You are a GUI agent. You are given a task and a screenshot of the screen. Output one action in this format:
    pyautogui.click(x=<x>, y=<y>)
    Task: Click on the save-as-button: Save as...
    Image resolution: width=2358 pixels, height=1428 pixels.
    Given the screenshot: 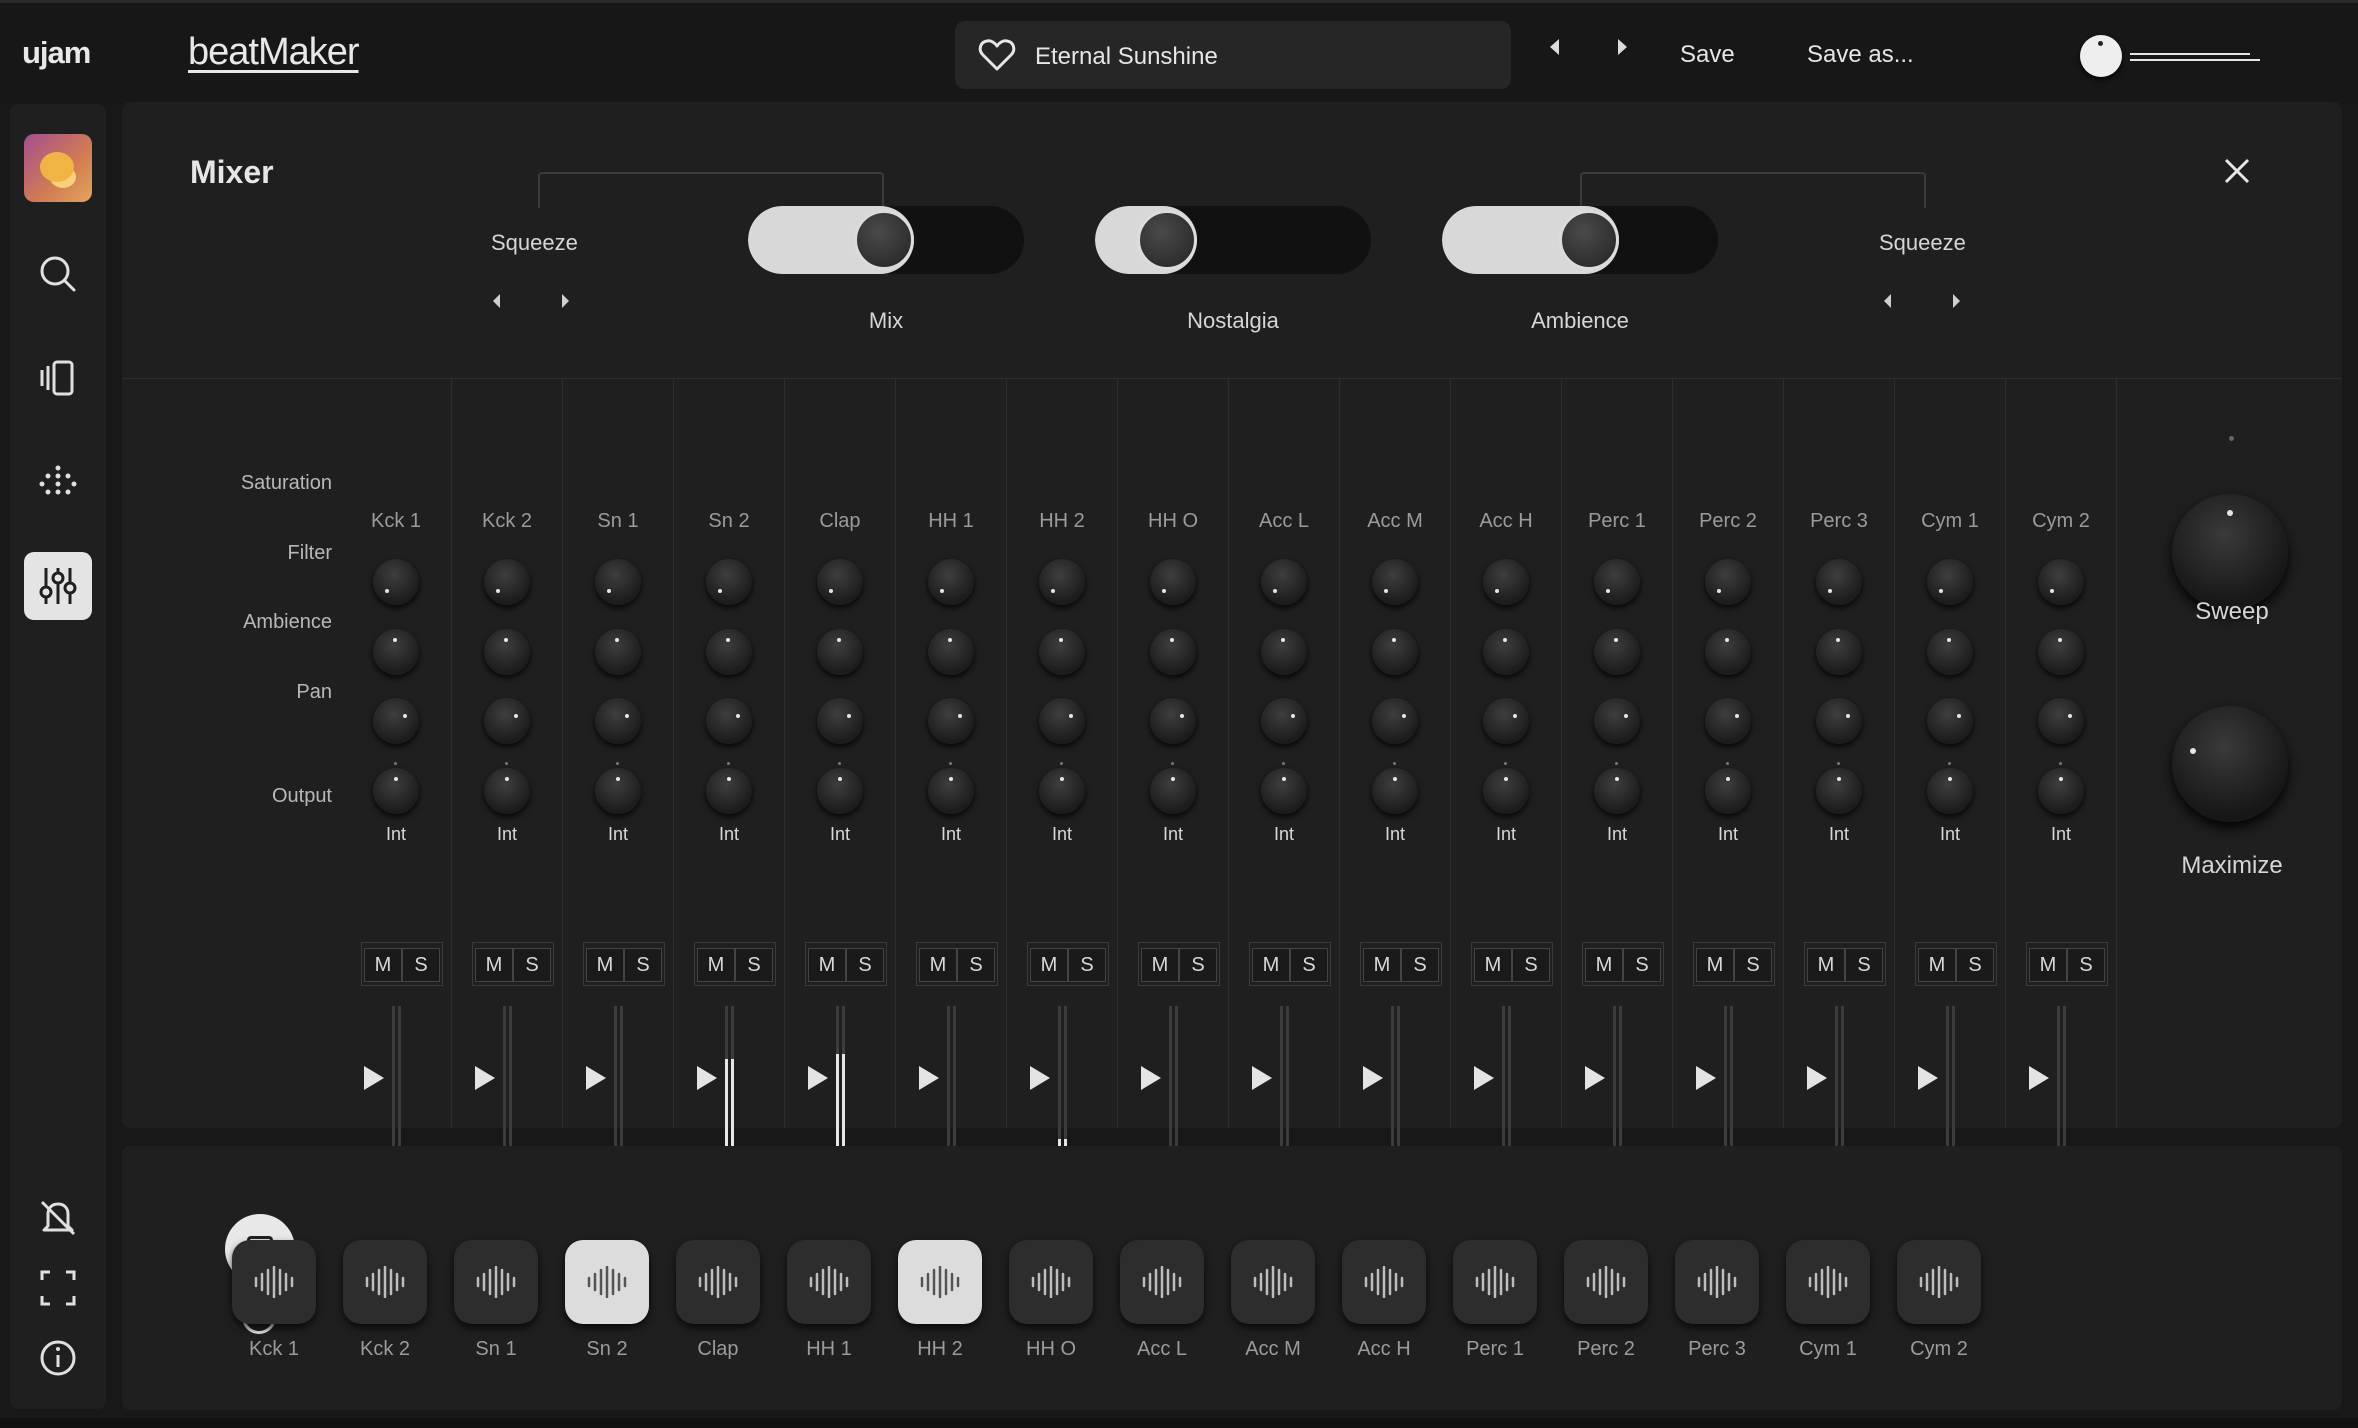 What is the action you would take?
    pyautogui.click(x=1860, y=55)
    